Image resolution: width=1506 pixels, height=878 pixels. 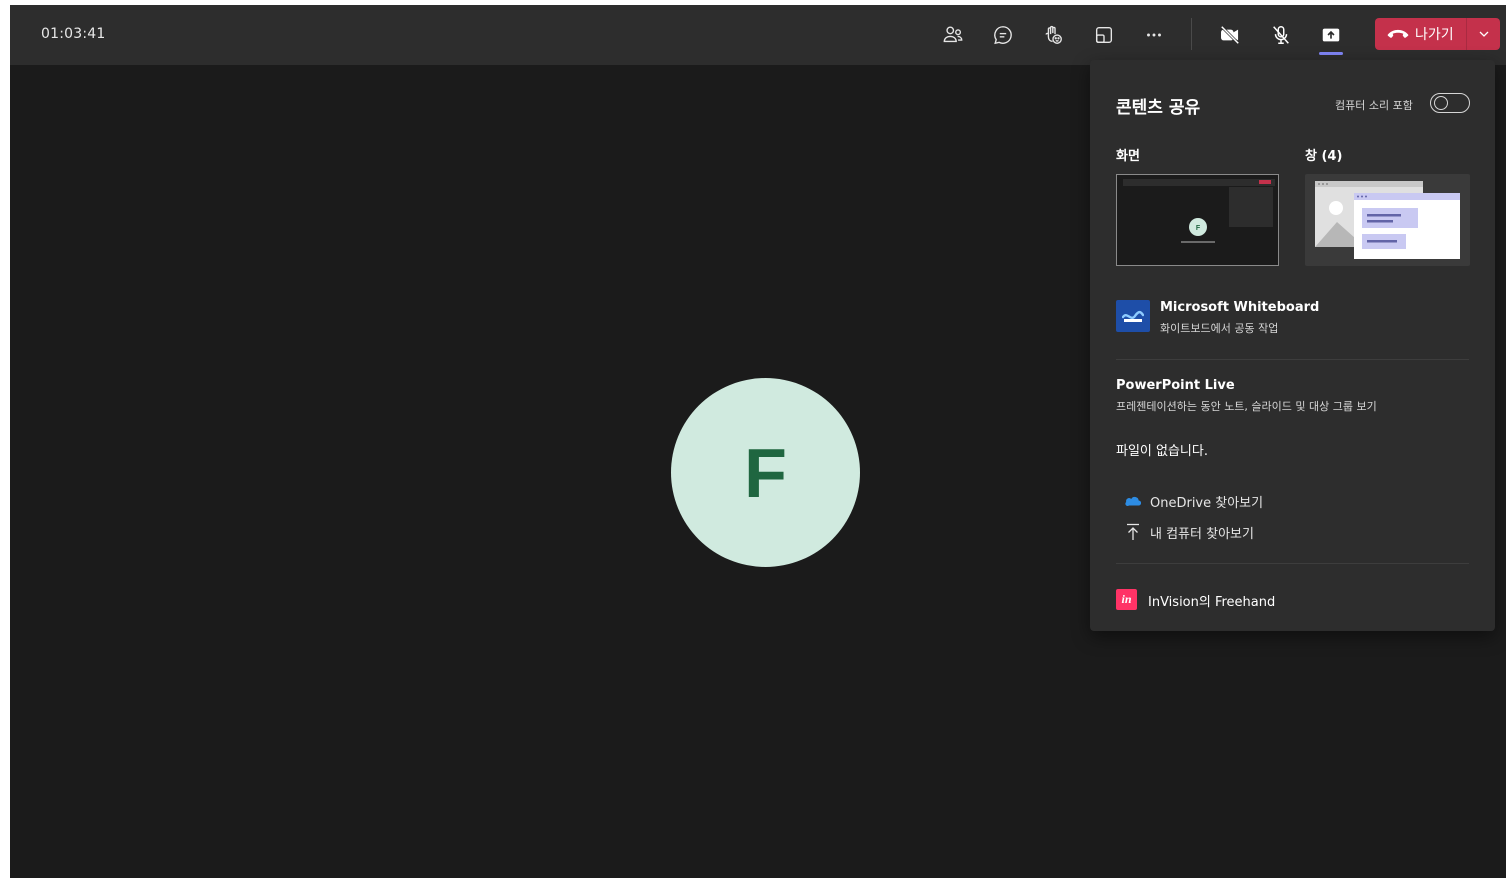 I want to click on include-audio-toggle, so click(x=1450, y=103).